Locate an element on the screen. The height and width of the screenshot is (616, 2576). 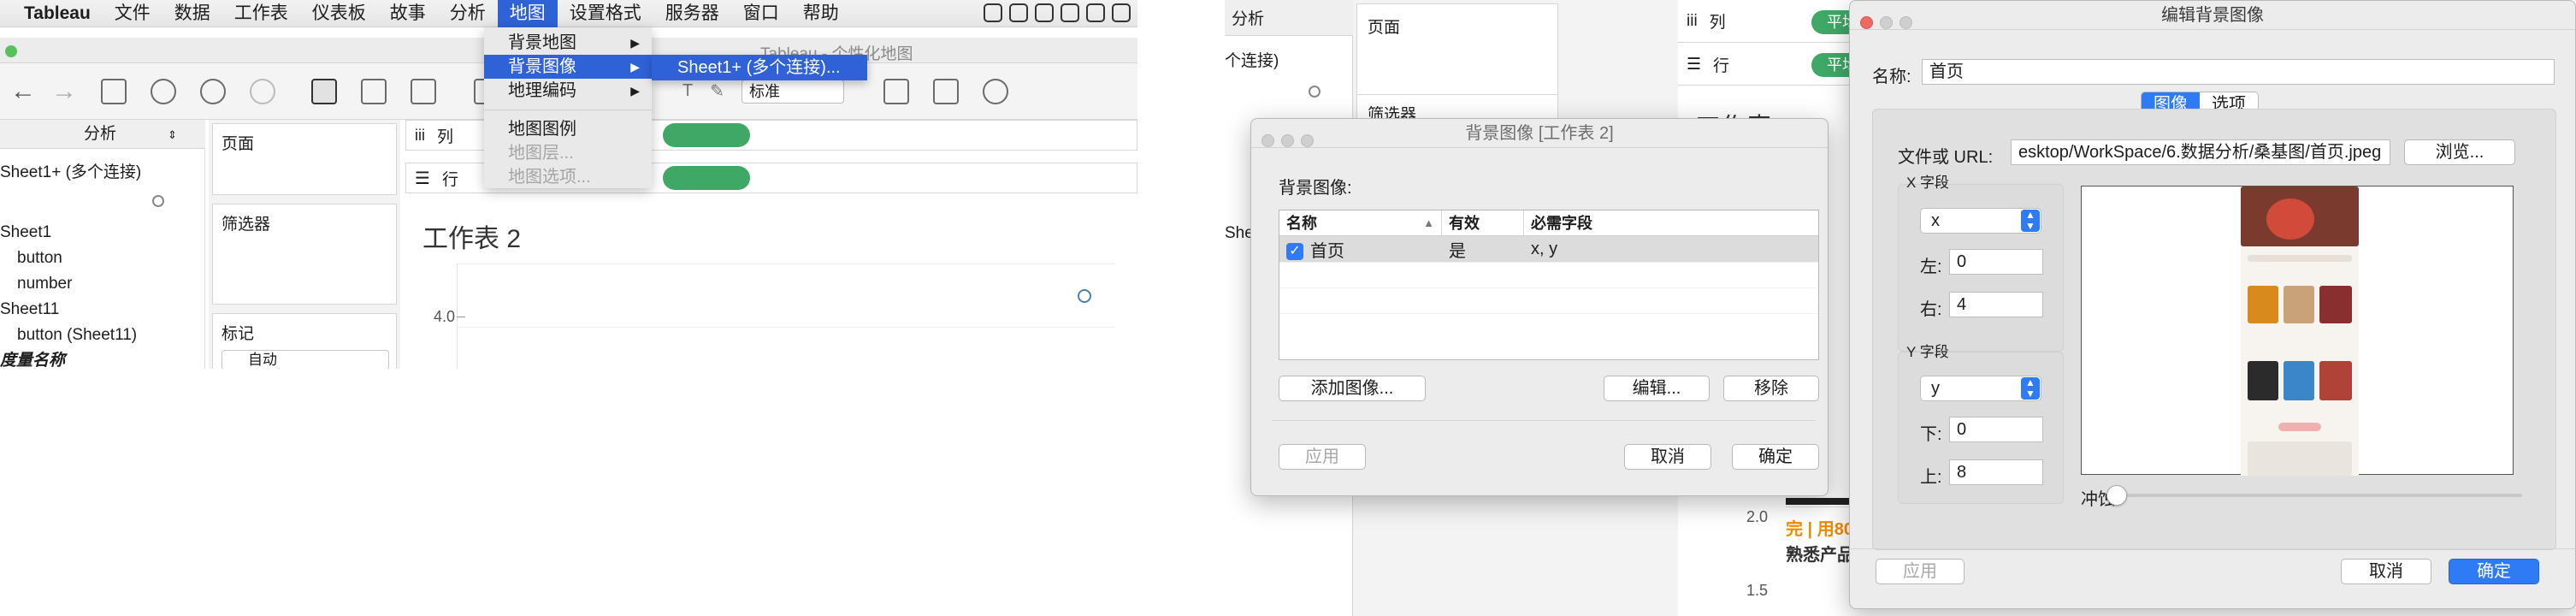
share-icon is located at coordinates (995, 91).